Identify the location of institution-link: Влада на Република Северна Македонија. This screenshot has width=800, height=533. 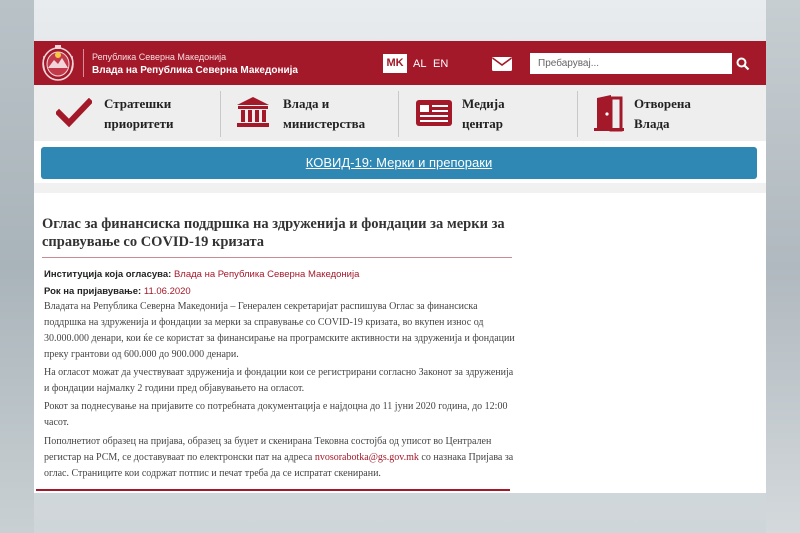
(266, 274).